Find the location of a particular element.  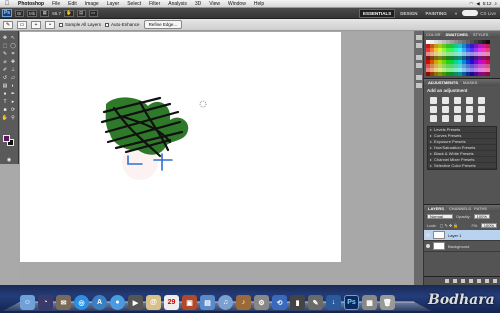

launch-minibridge-button: Mb is located at coordinates (32, 13).